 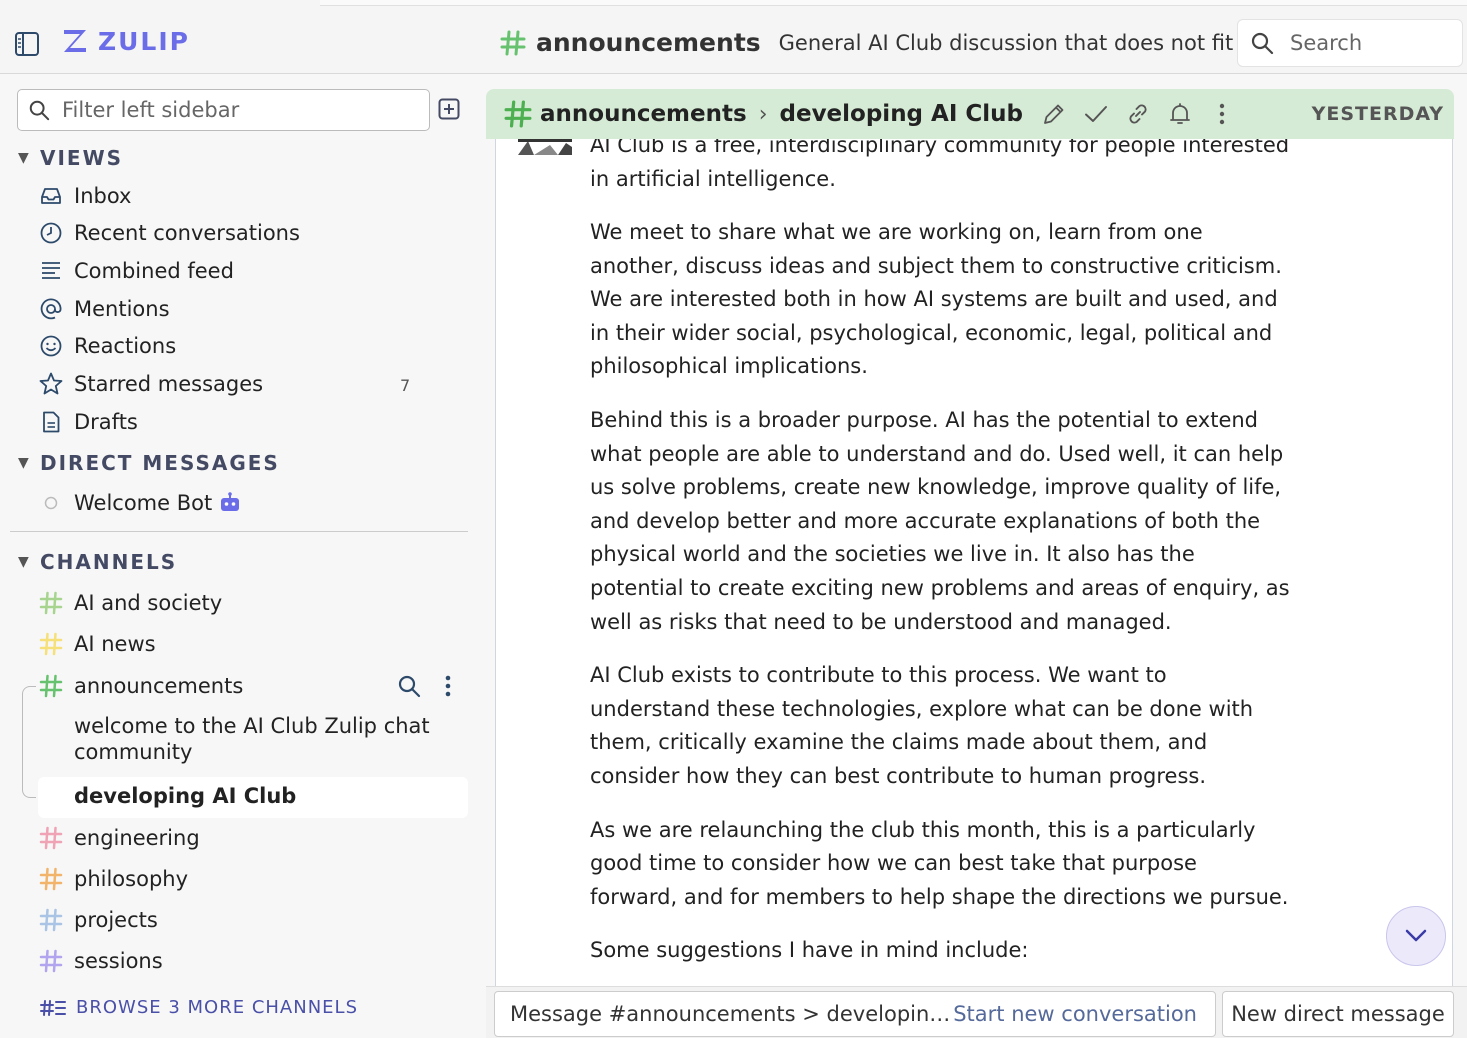 I want to click on topic-tree-bracket, so click(x=29, y=742).